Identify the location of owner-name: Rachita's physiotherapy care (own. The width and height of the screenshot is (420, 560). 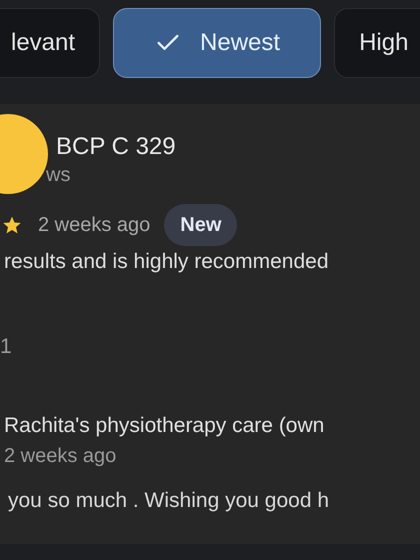
(165, 425).